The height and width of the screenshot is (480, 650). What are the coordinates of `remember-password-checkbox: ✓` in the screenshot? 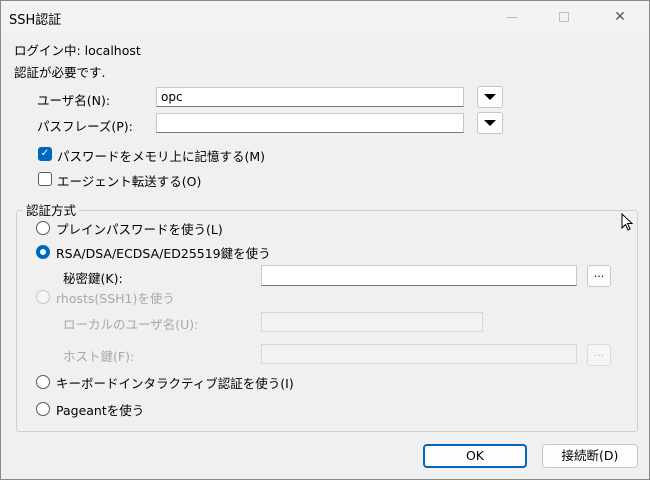 It's located at (45, 154).